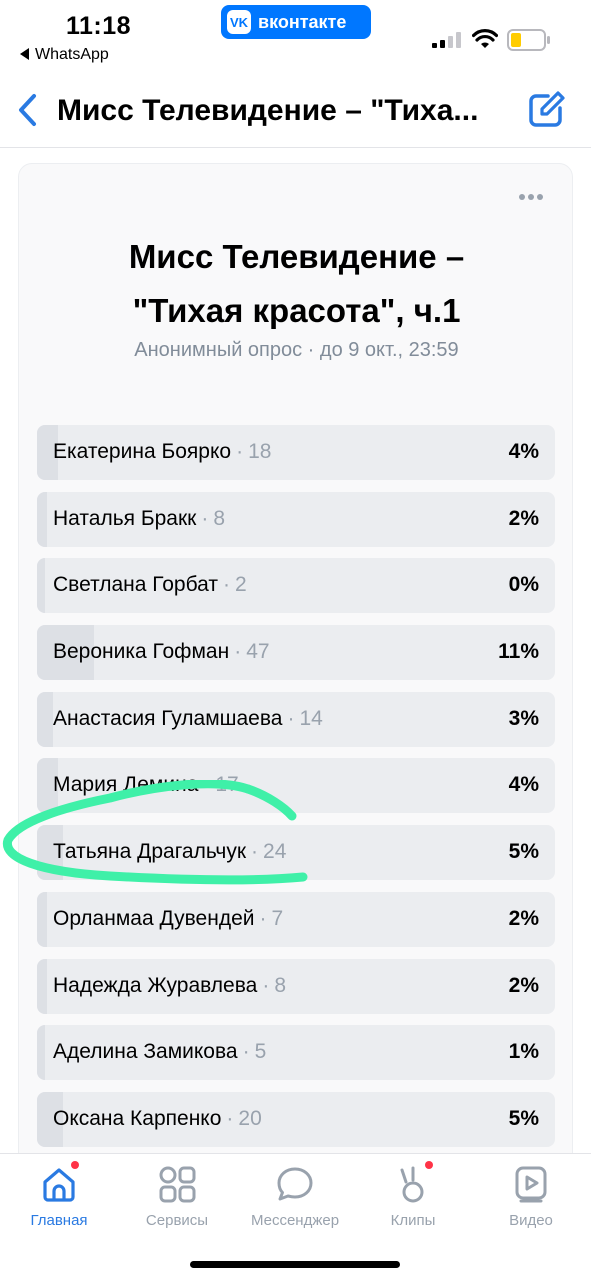  What do you see at coordinates (296, 653) in the screenshot?
I see `poll-option: Вероника Гофман · 47 11%` at bounding box center [296, 653].